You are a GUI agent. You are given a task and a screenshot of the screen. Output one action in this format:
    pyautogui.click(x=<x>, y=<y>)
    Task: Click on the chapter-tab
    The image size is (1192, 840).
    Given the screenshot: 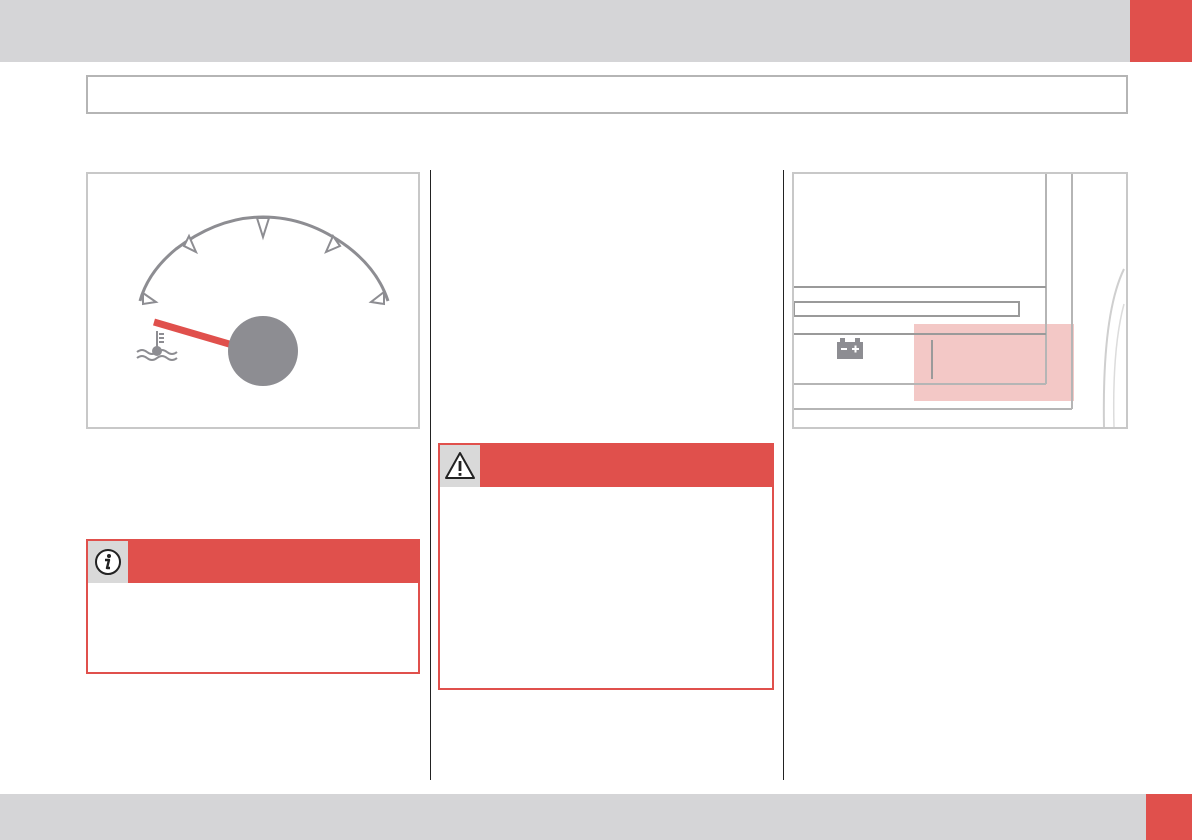 What is the action you would take?
    pyautogui.click(x=1161, y=31)
    